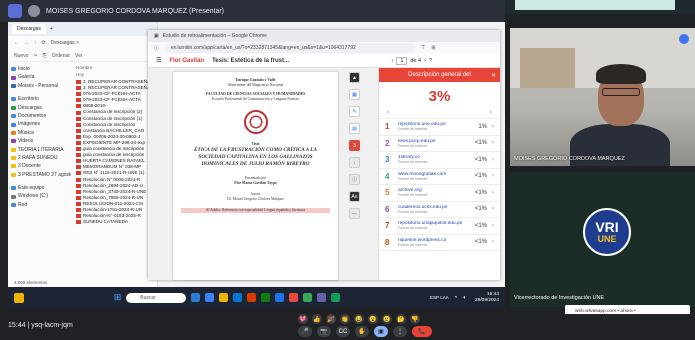 Image resolution: width=695 pixels, height=340 pixels. Describe the element at coordinates (324, 331) in the screenshot. I see `camera-icon: 📷` at that location.